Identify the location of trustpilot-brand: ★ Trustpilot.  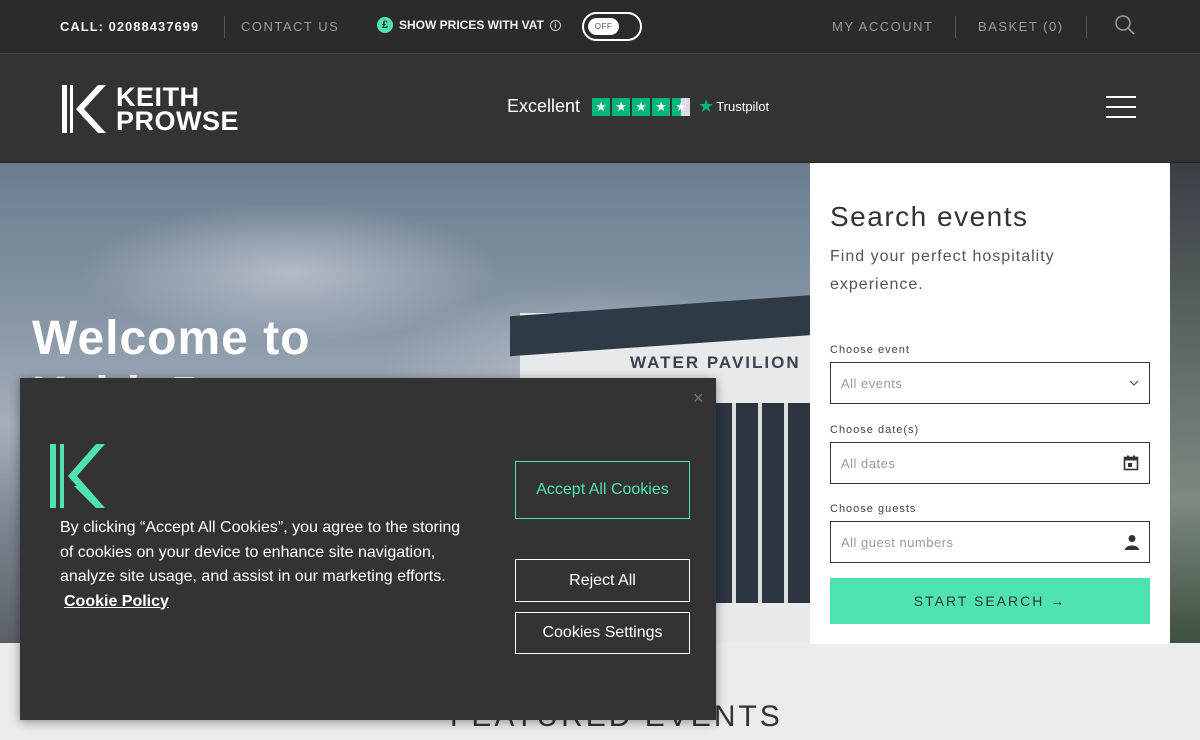
(733, 106).